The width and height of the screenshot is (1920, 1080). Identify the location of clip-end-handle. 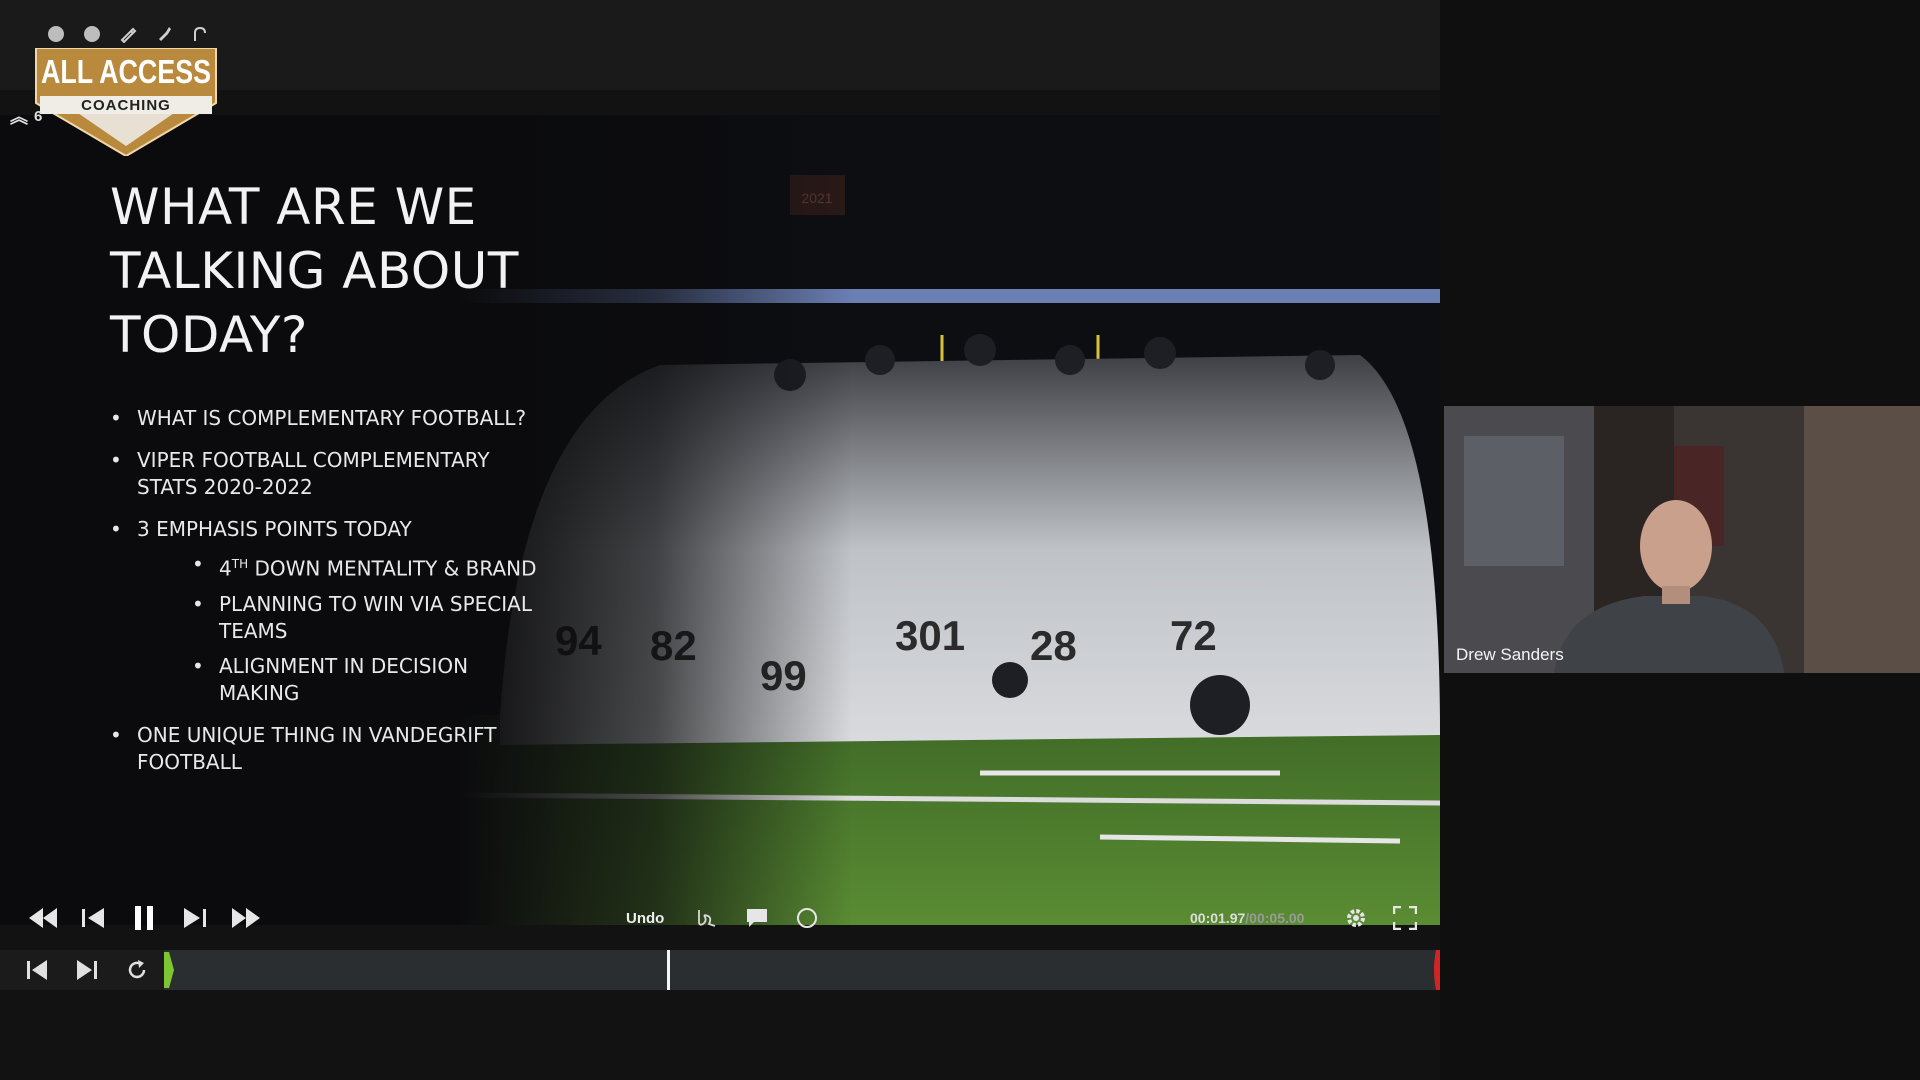
(1436, 970).